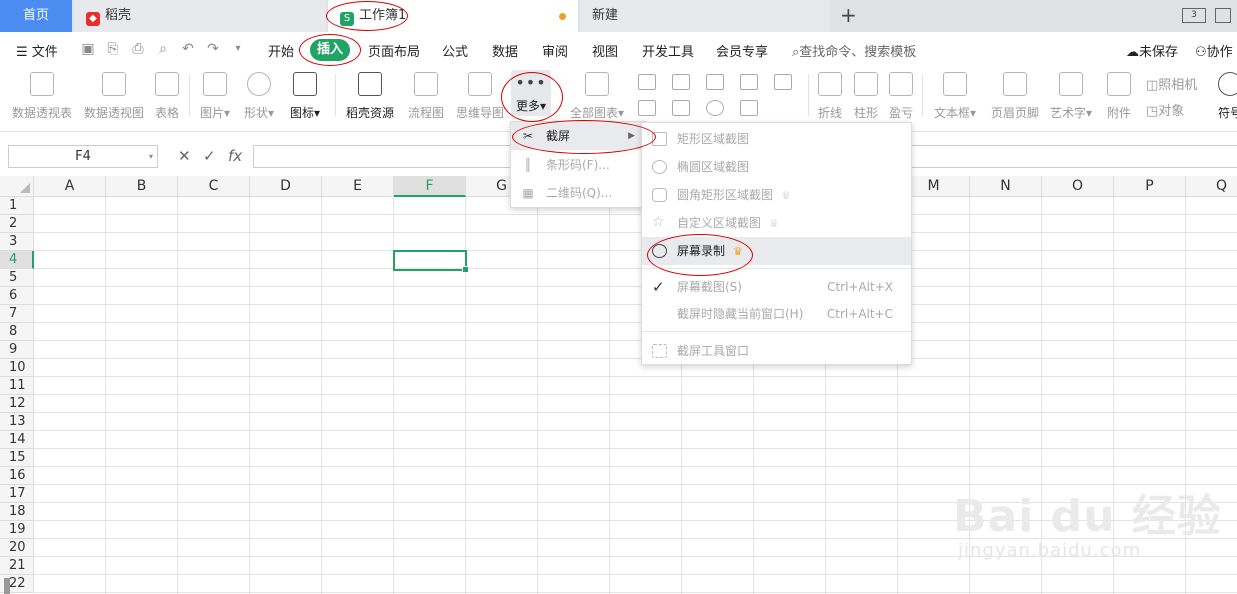  What do you see at coordinates (1194, 15) in the screenshot?
I see `window-count-icon: 3` at bounding box center [1194, 15].